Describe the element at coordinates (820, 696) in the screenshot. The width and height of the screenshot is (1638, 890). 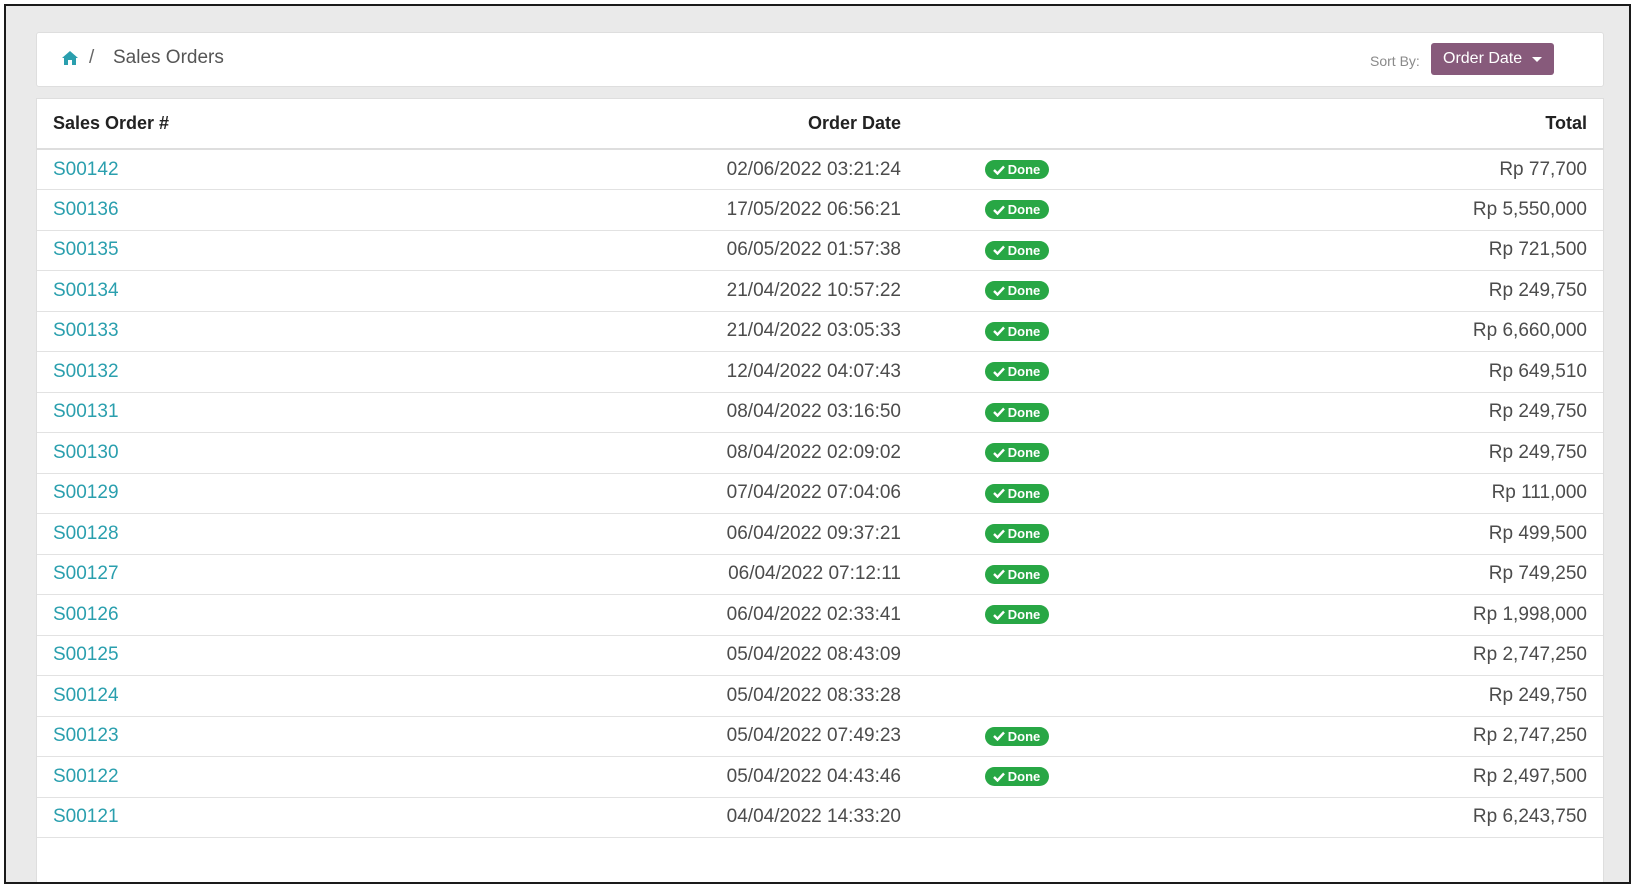
I see `table-row: S00124 05/04/2022 08:33:28 Rp 249,750` at that location.